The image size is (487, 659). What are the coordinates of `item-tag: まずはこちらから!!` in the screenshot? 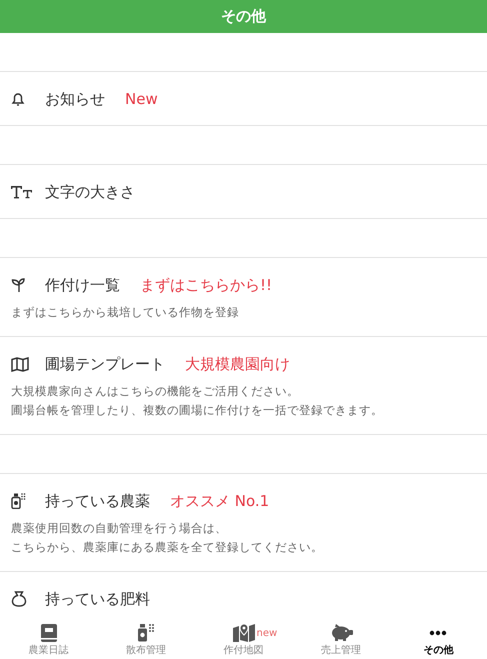 It's located at (206, 285).